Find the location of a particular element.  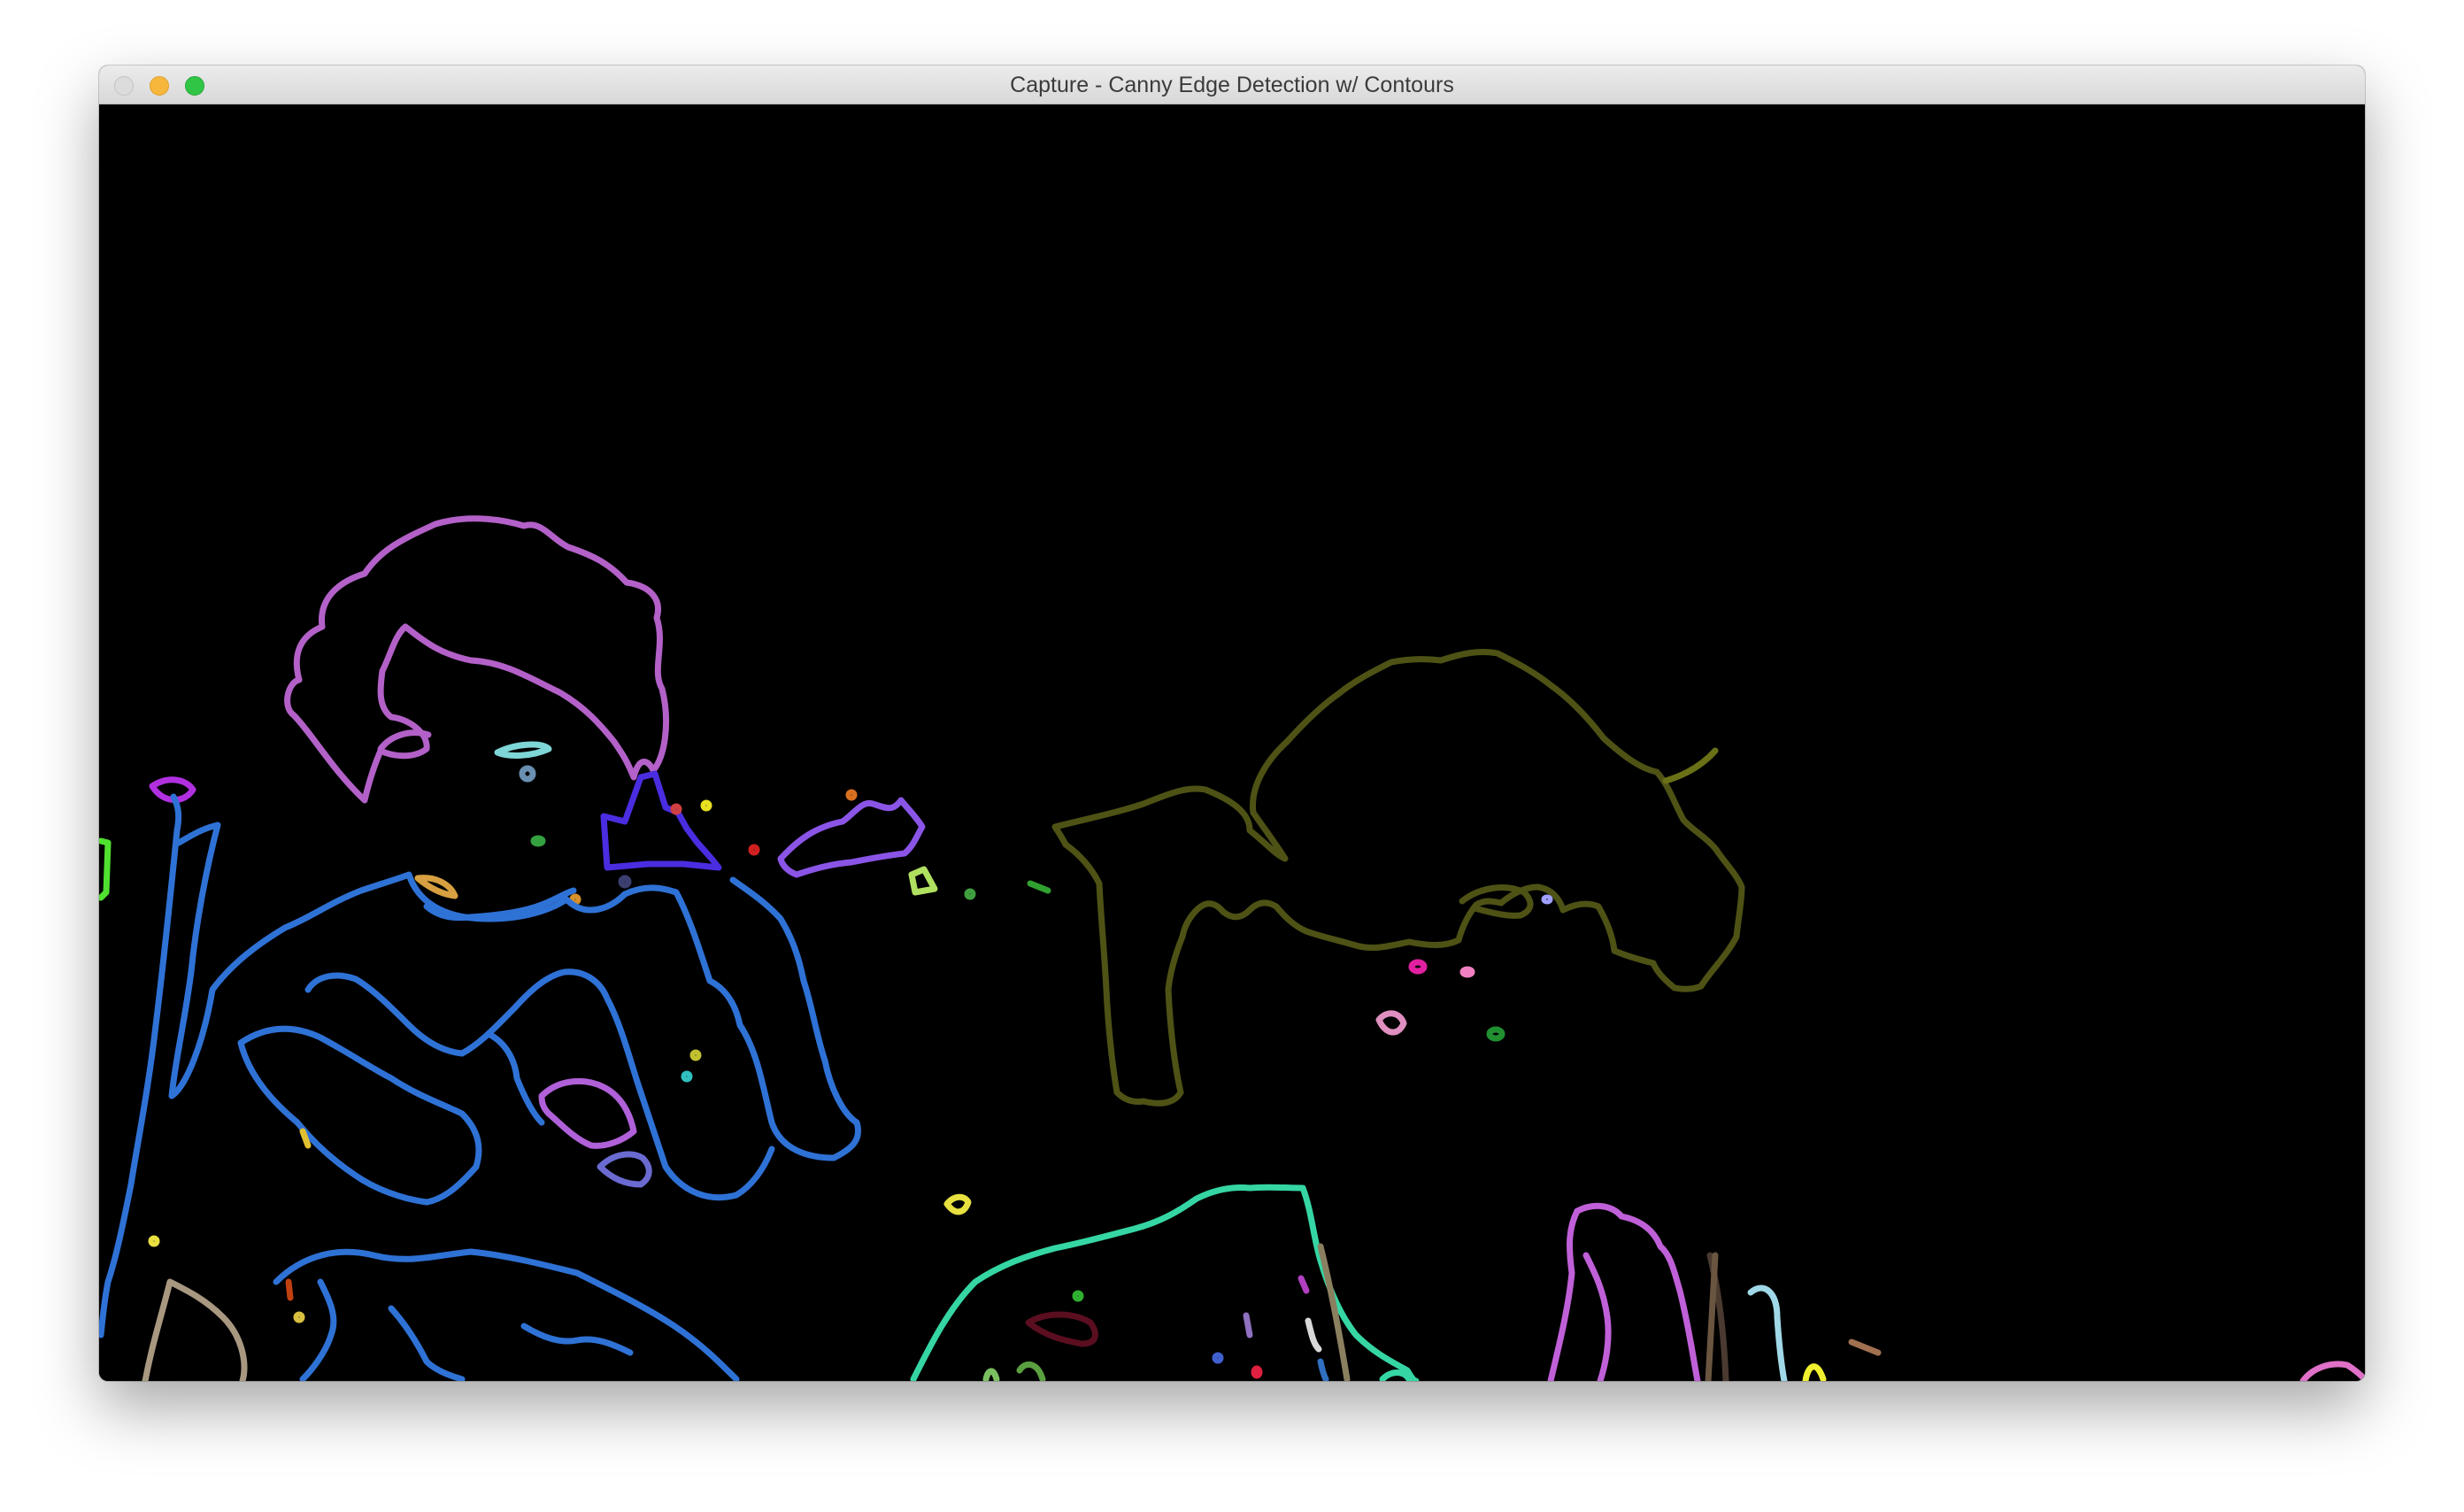

contour-dot-red2 is located at coordinates (676, 809).